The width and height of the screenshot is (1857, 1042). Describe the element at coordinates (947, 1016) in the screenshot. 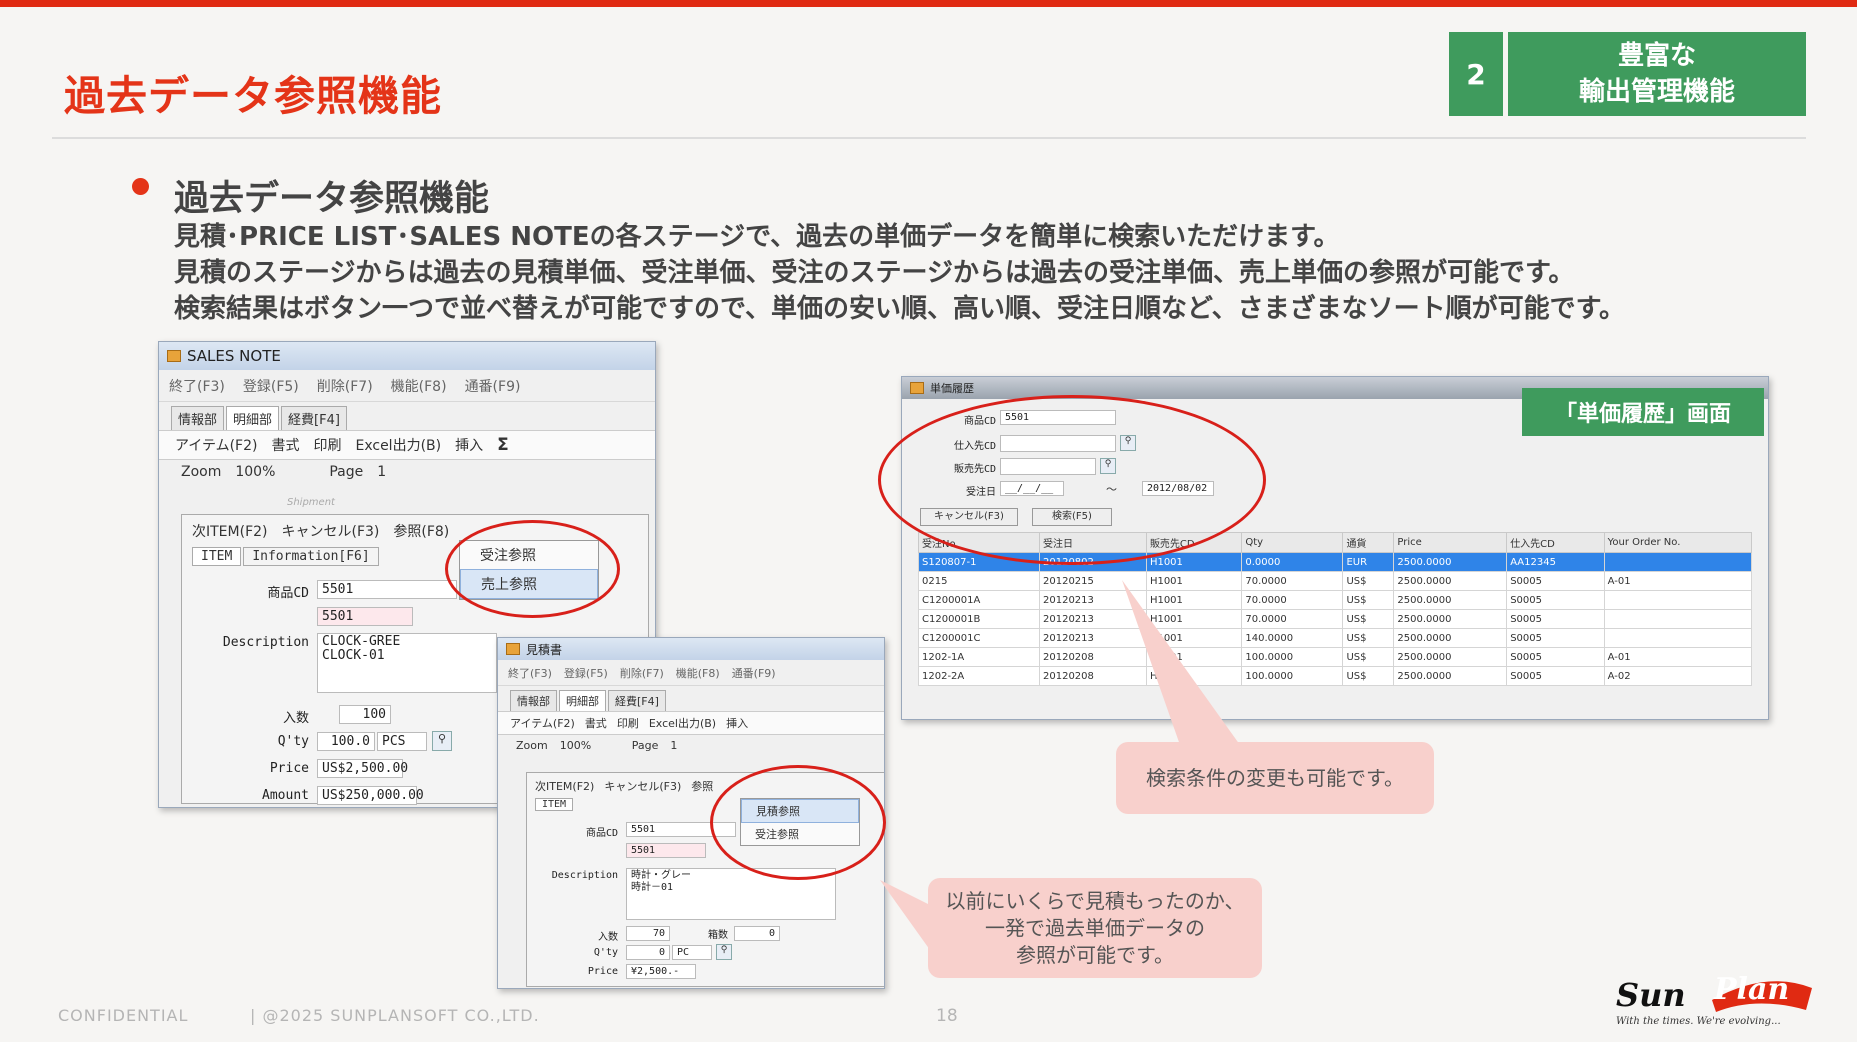

I see `page-number: 18` at that location.